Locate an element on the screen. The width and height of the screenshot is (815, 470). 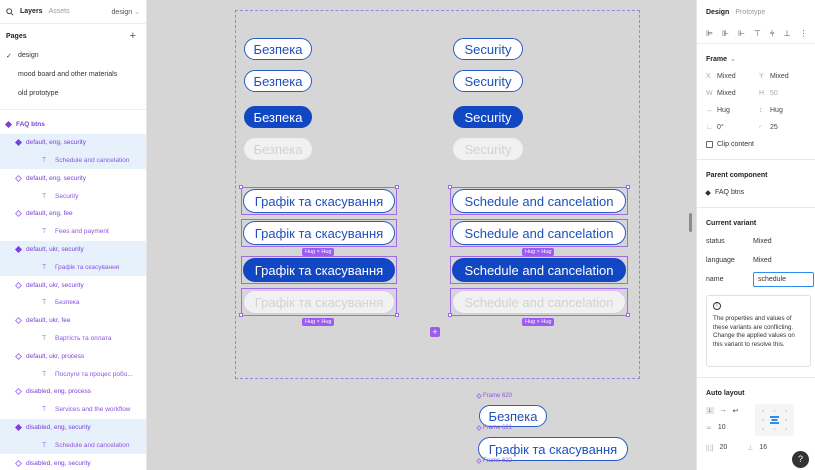
layer-item: T Безпека is located at coordinates (73, 303).